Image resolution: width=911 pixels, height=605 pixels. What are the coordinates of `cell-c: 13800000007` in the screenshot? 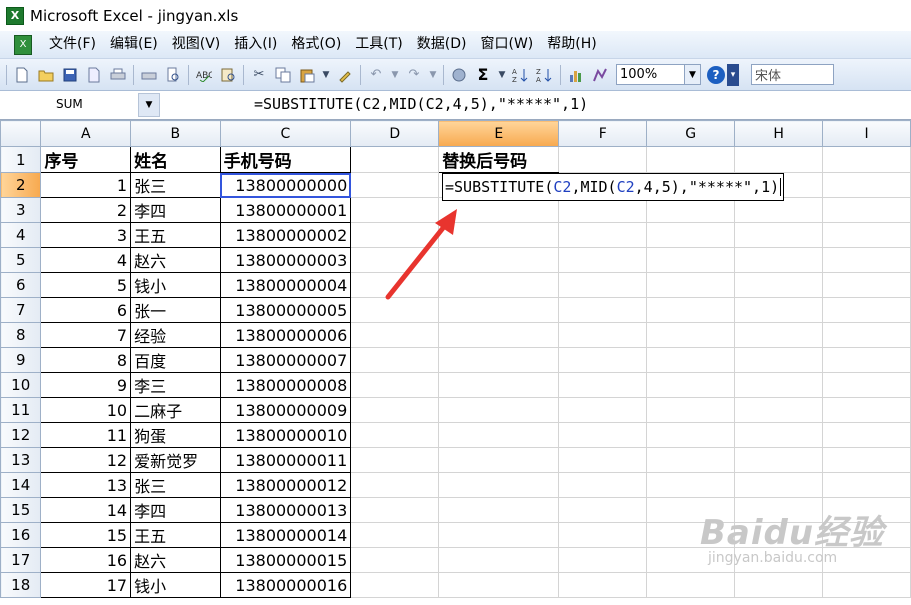 It's located at (285, 360).